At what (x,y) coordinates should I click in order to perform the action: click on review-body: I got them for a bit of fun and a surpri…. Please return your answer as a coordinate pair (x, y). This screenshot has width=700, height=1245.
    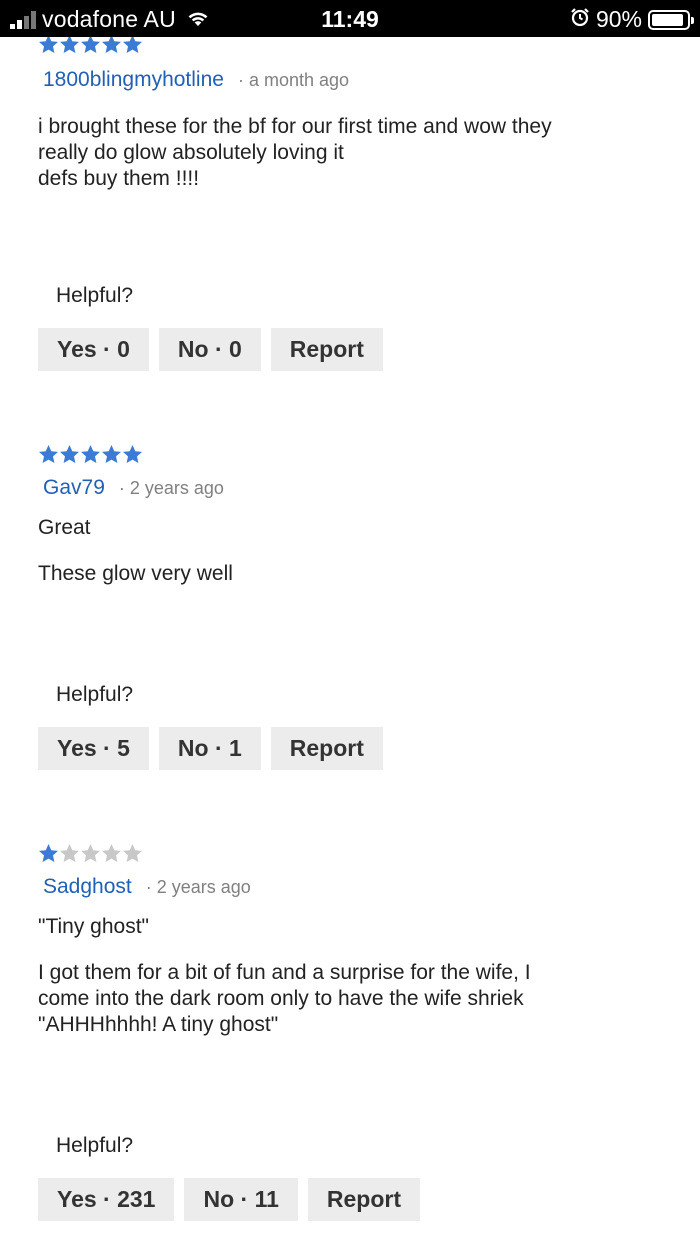
    Looking at the image, I should click on (284, 998).